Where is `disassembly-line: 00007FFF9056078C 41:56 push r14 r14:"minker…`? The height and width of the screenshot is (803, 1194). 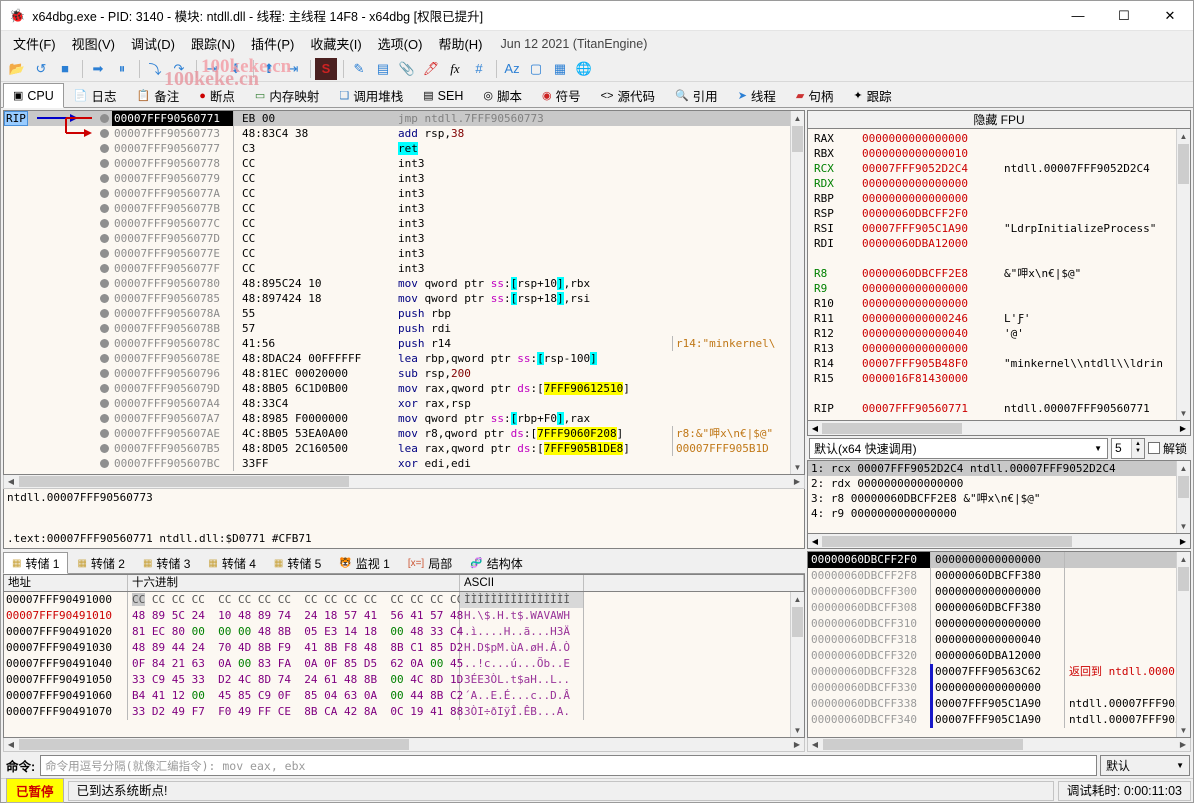
disassembly-line: 00007FFF9056078C 41:56 push r14 r14:"minker… is located at coordinates (397, 343).